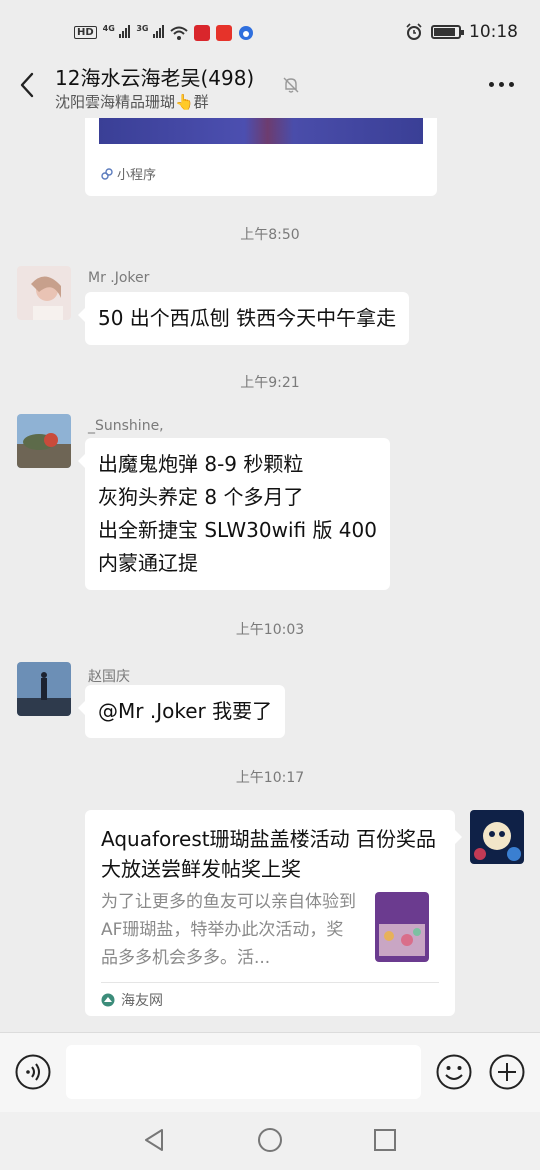  Describe the element at coordinates (270, 630) in the screenshot. I see `timestamp: 上午10:03` at that location.